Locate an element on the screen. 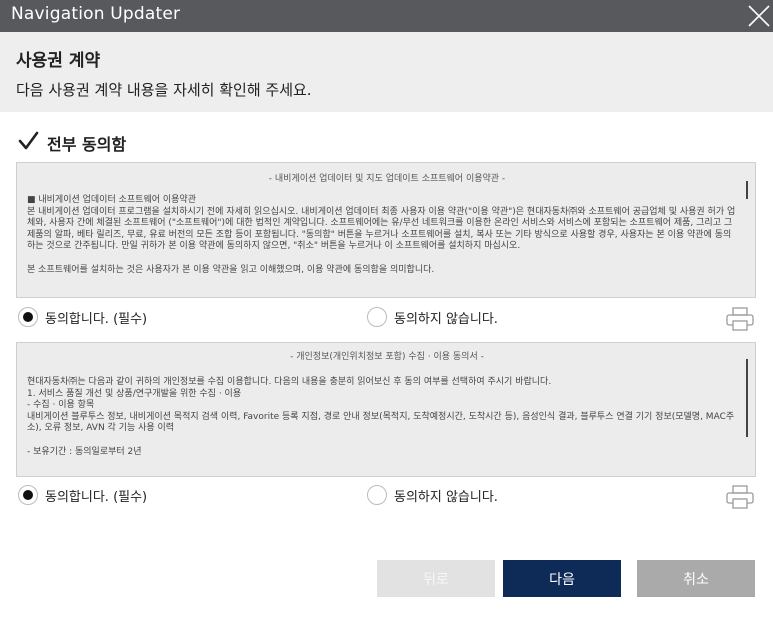 This screenshot has height=617, width=773. privacy-agree-radio: 동의합니다. (필수) is located at coordinates (82, 495).